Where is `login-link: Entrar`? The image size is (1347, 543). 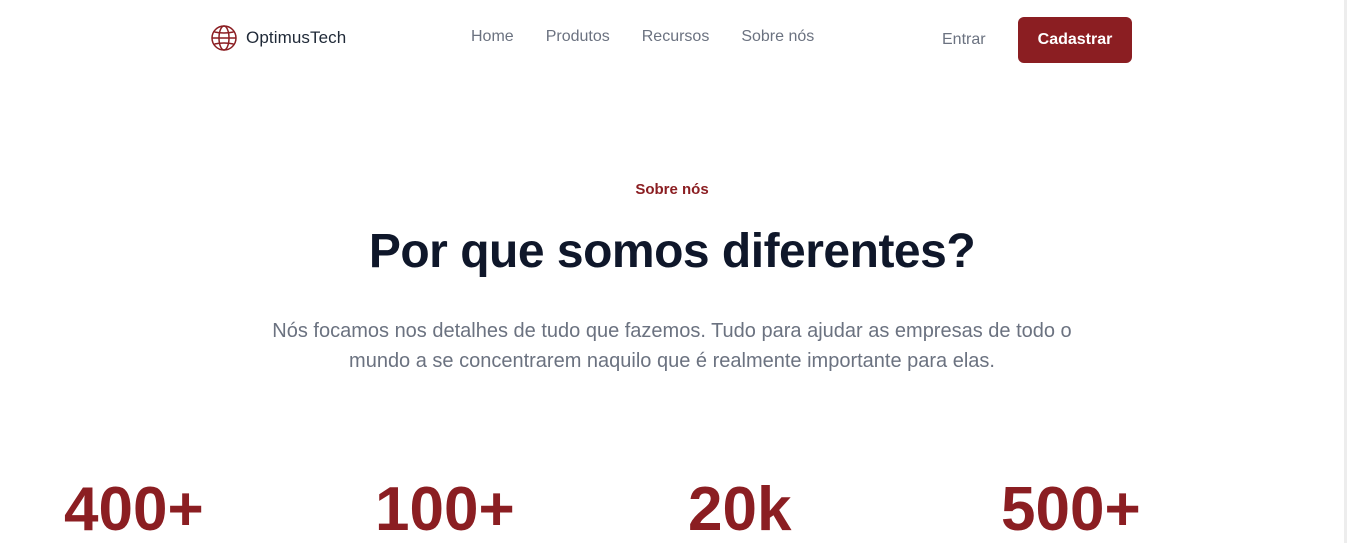 login-link: Entrar is located at coordinates (964, 40).